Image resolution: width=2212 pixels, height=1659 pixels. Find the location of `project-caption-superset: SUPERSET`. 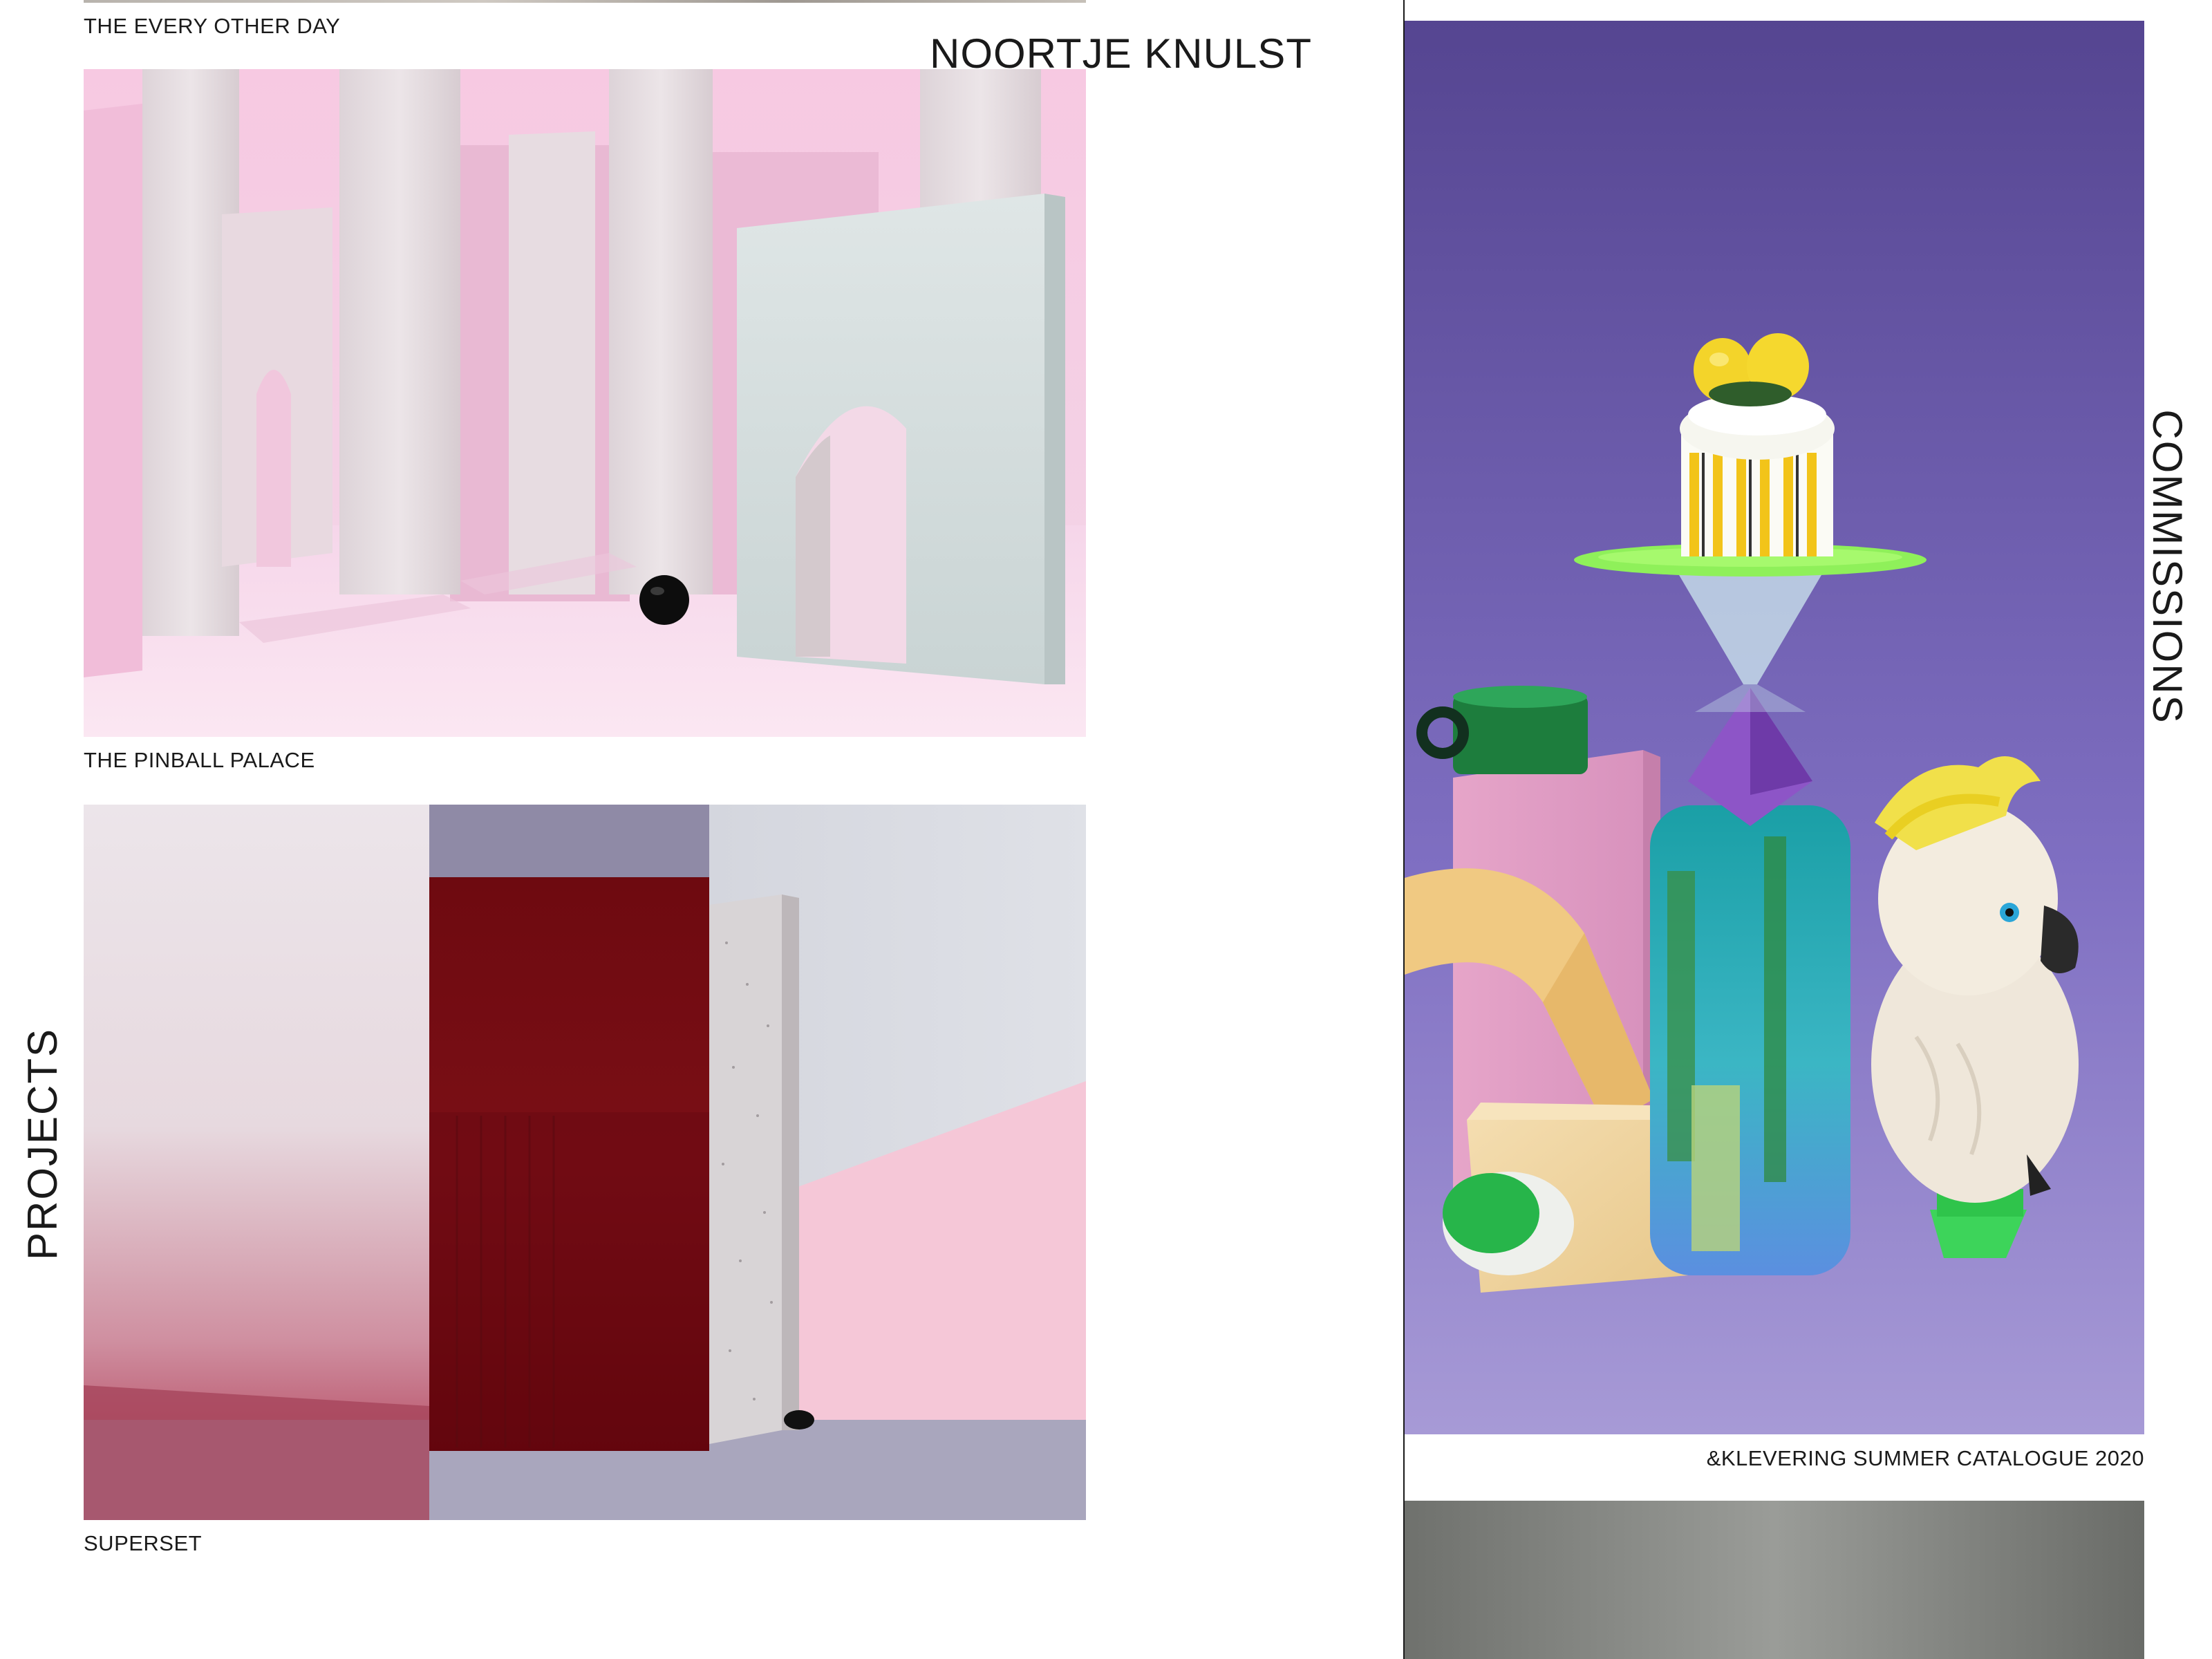

project-caption-superset: SUPERSET is located at coordinates (143, 1544).